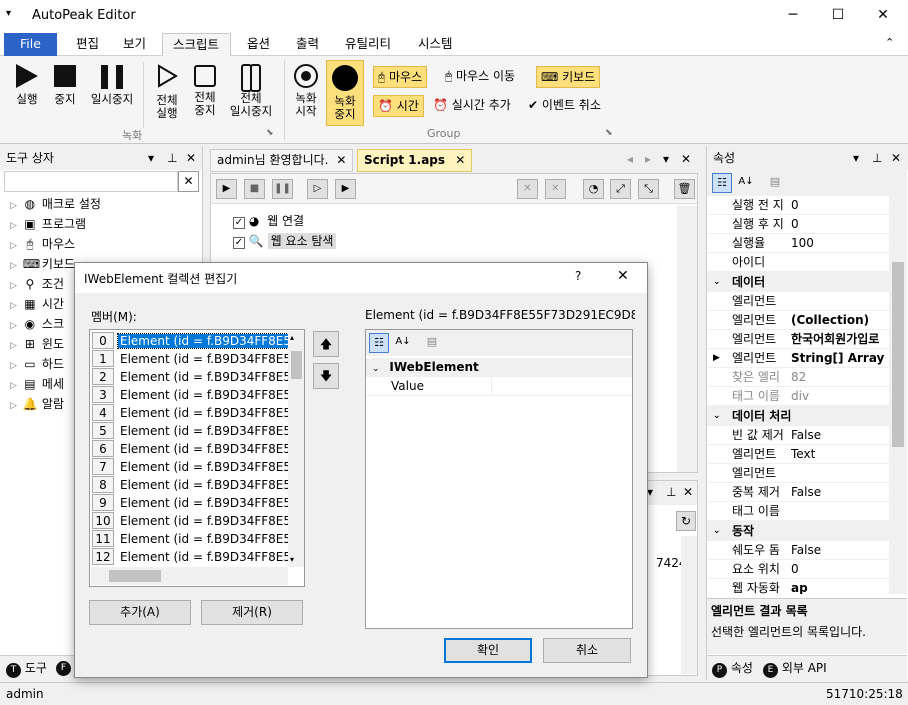 This screenshot has width=908, height=705. What do you see at coordinates (345, 189) in the screenshot?
I see `run-from-icon: ▶` at bounding box center [345, 189].